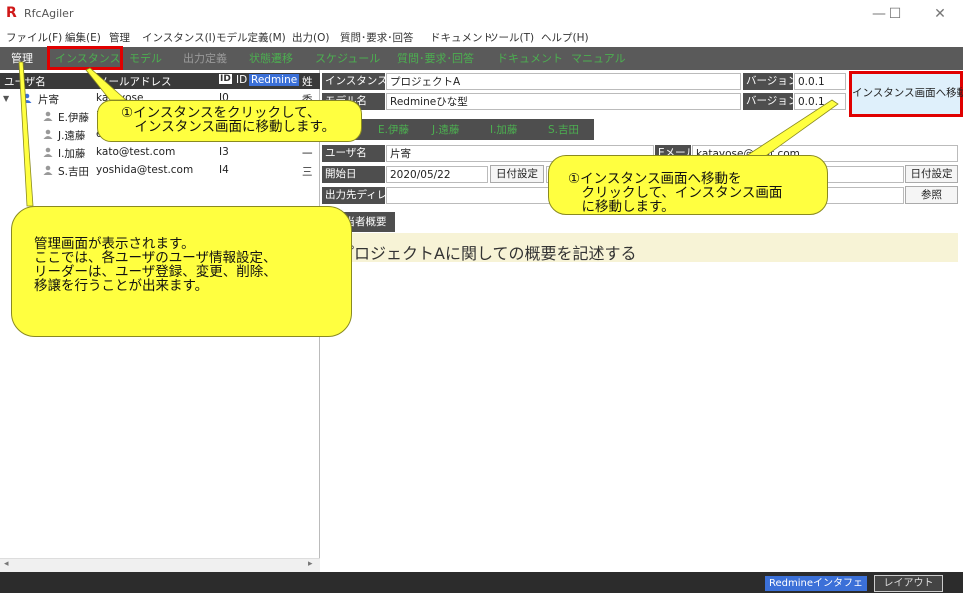  What do you see at coordinates (106, 84) in the screenshot?
I see `arrow-to-instance-tab` at bounding box center [106, 84].